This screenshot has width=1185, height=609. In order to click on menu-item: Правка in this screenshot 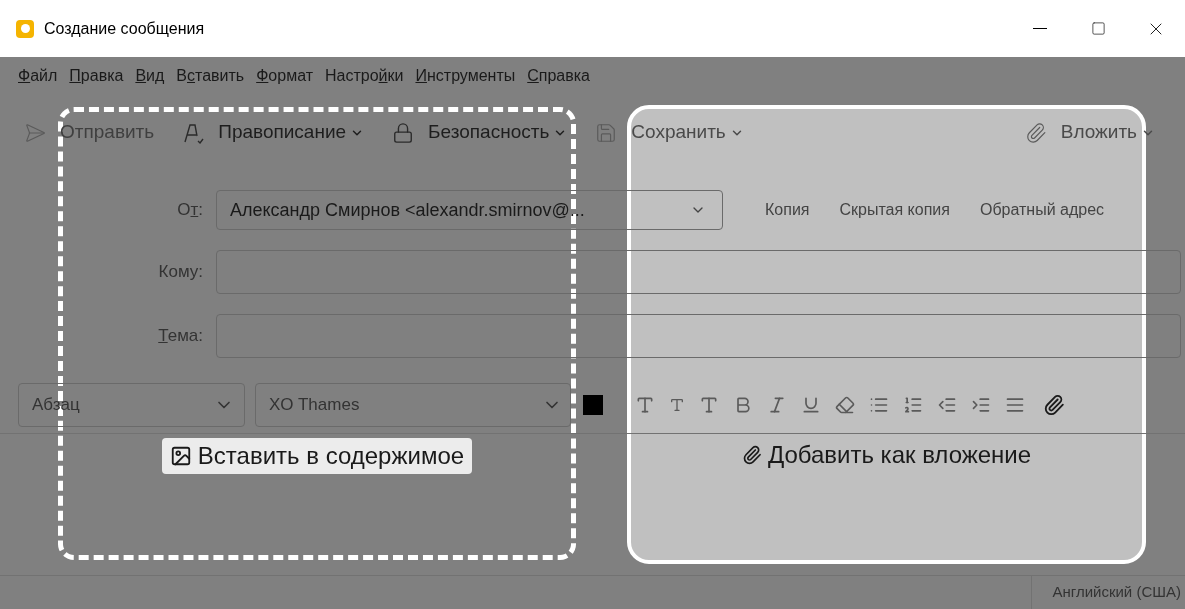, I will do `click(96, 76)`.